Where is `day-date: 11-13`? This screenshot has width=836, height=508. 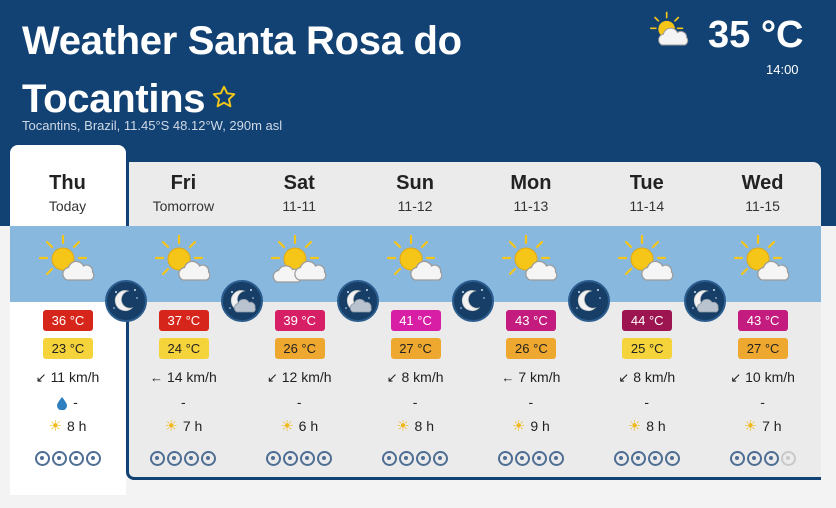
day-date: 11-13 is located at coordinates (531, 206).